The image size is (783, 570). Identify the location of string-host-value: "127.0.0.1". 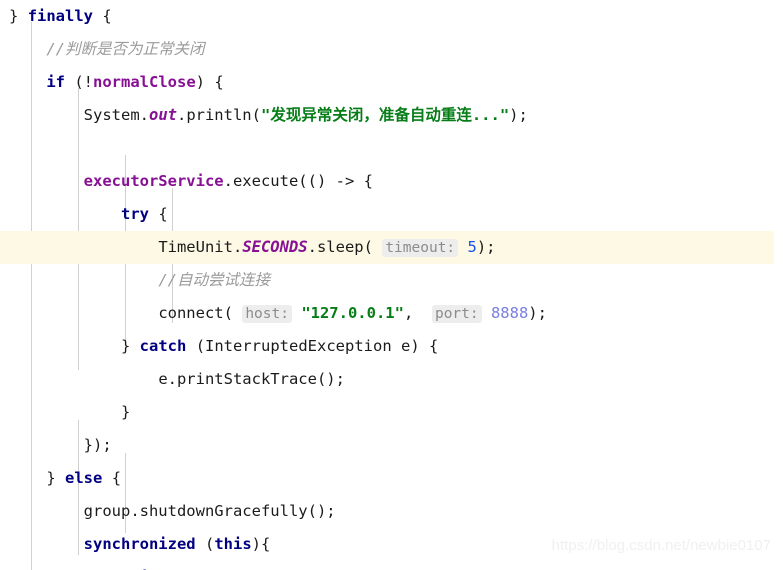
(352, 313).